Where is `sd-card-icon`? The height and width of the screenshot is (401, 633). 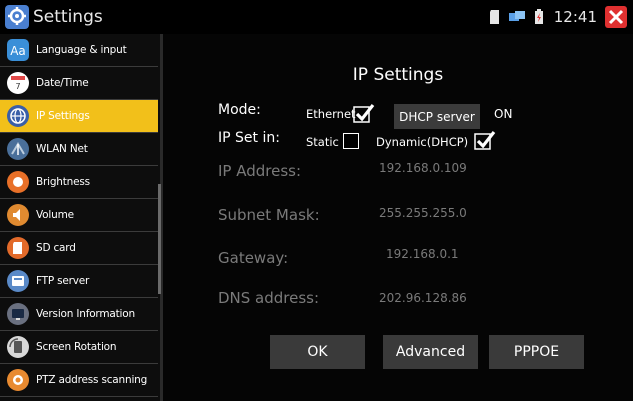 sd-card-icon is located at coordinates (18, 248).